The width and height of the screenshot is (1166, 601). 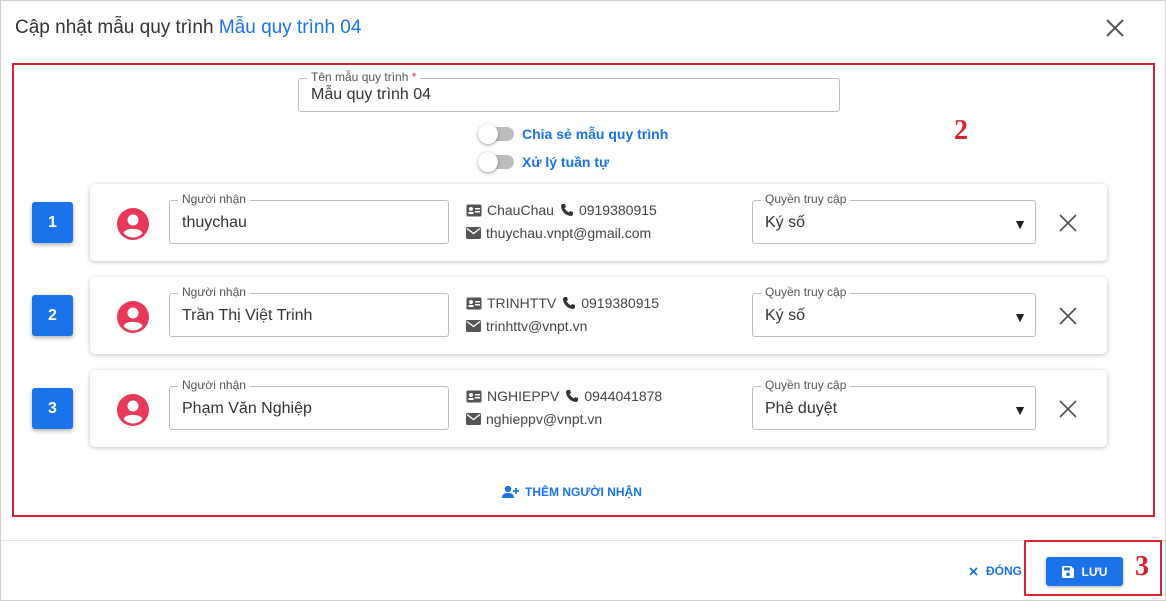 I want to click on recipient-input: thuychau, so click(x=214, y=223).